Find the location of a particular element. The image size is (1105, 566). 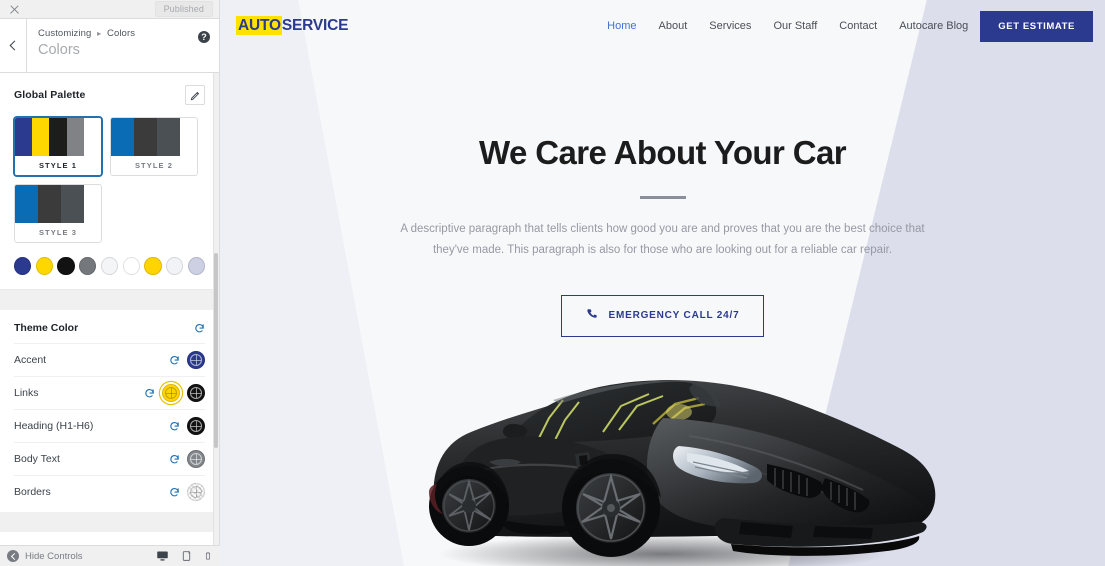

logo-part-service: SERVICE is located at coordinates (315, 25).